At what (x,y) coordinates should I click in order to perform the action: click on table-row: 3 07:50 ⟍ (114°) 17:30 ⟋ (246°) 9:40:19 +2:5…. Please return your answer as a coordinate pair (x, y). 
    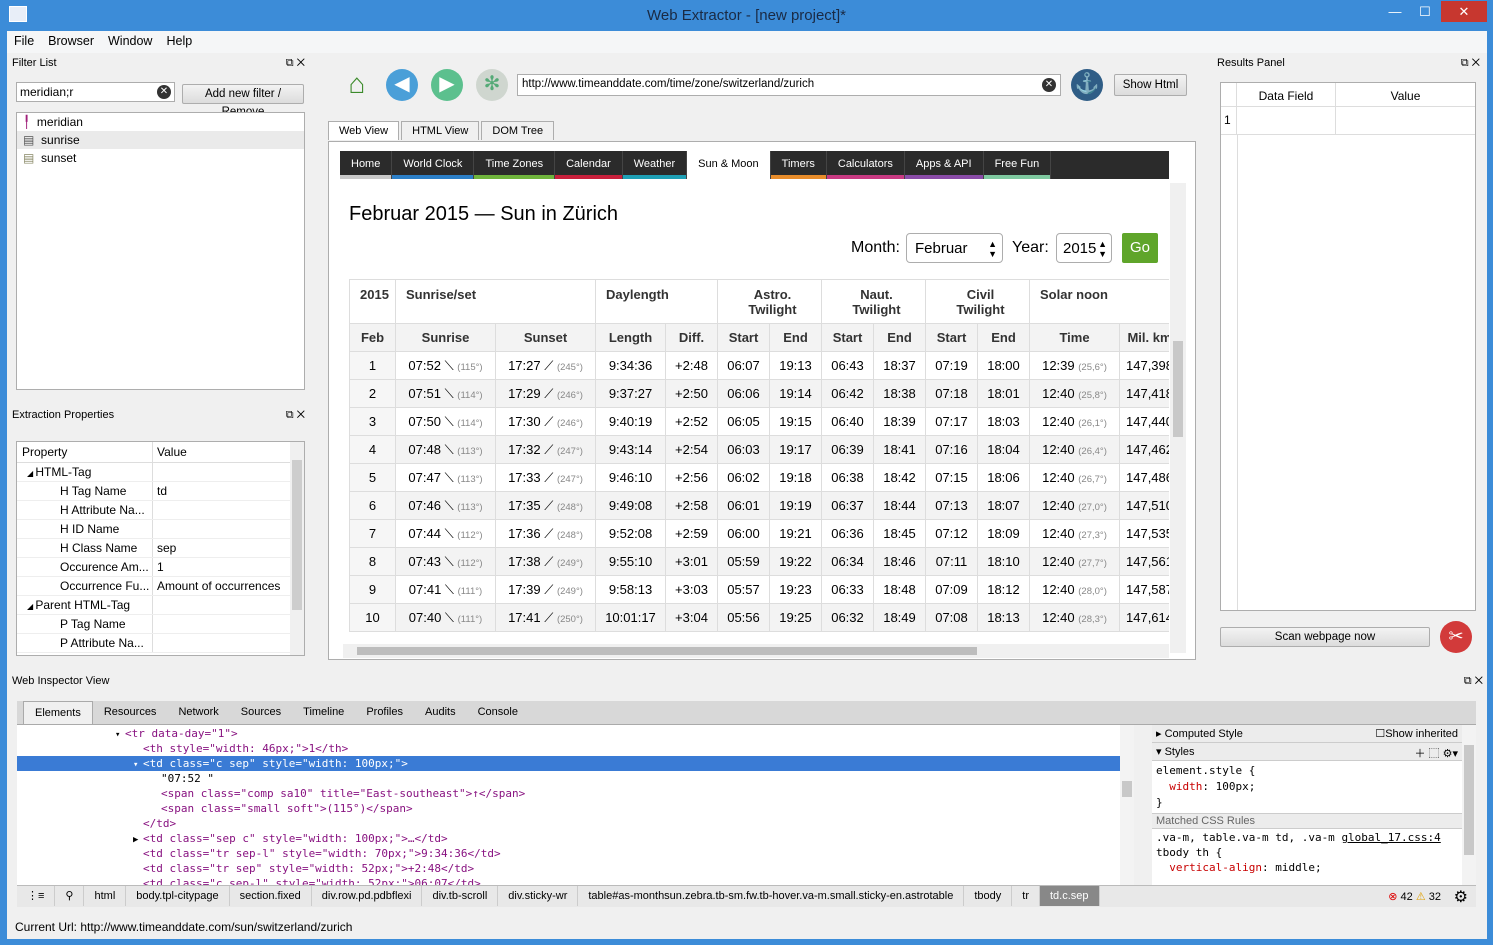
    Looking at the image, I should click on (759, 421).